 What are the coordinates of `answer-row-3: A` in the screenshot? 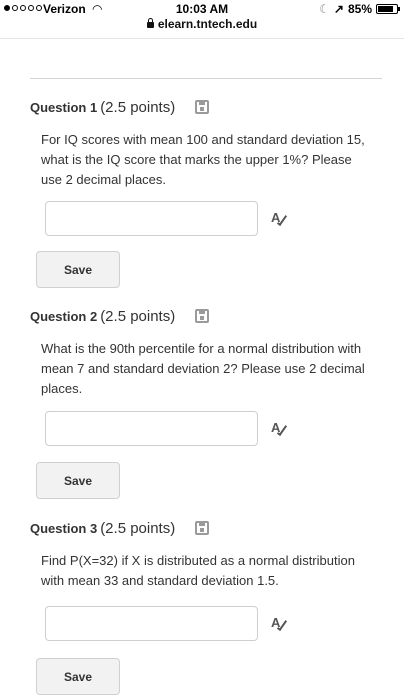 It's located at (166, 623).